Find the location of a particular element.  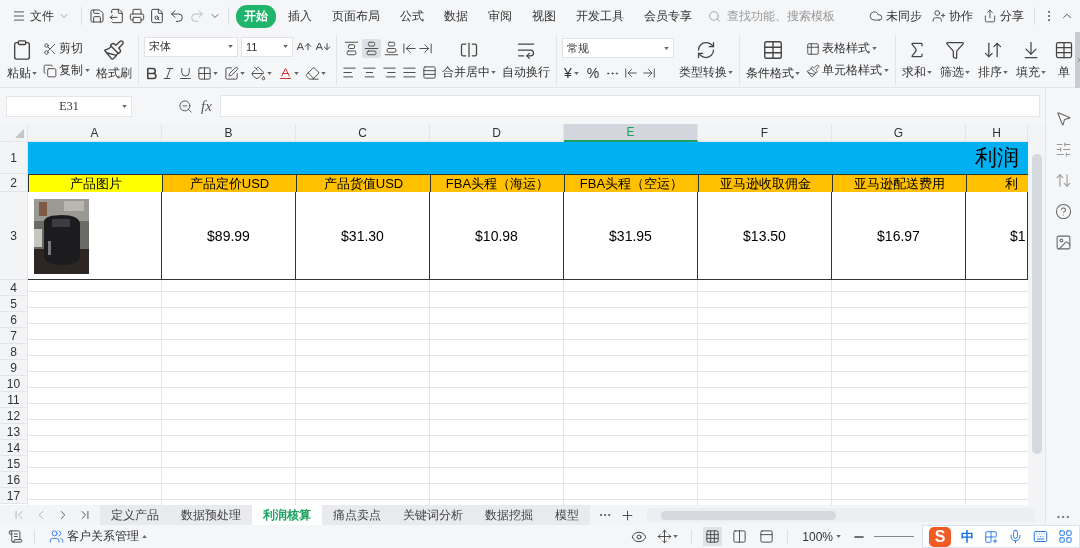

sheet-tab: 数据挖掘 is located at coordinates (509, 515).